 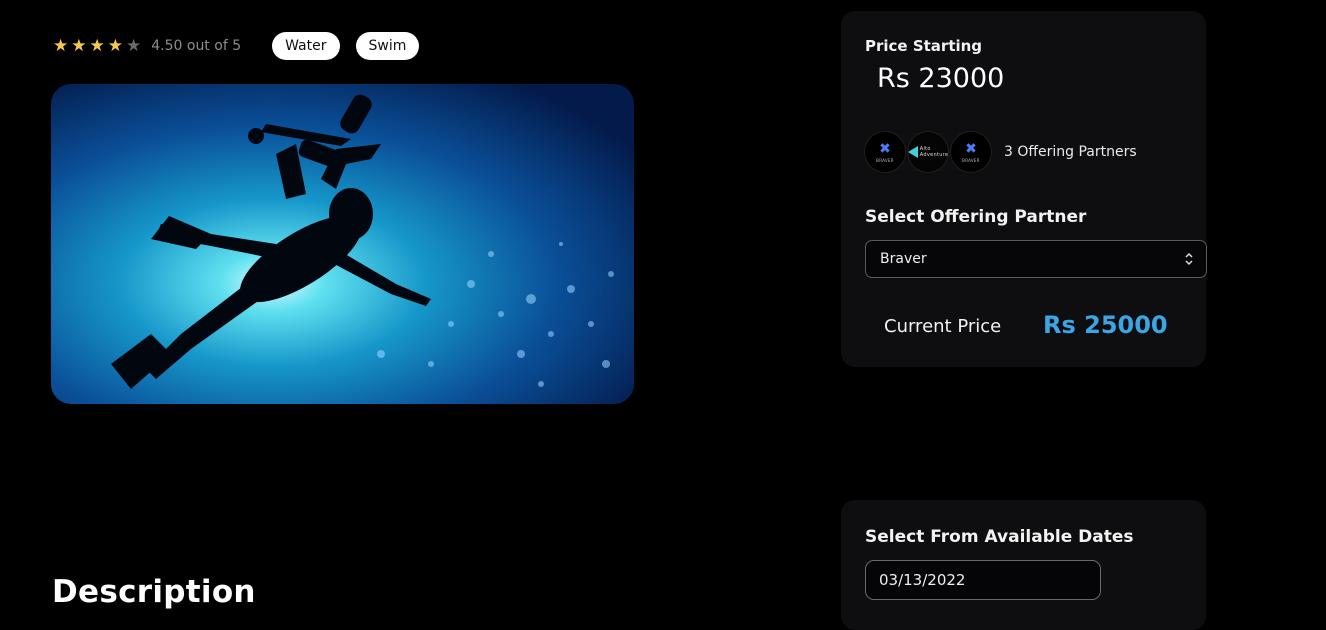 What do you see at coordinates (924, 46) in the screenshot?
I see `price-starting-label: Price Starting` at bounding box center [924, 46].